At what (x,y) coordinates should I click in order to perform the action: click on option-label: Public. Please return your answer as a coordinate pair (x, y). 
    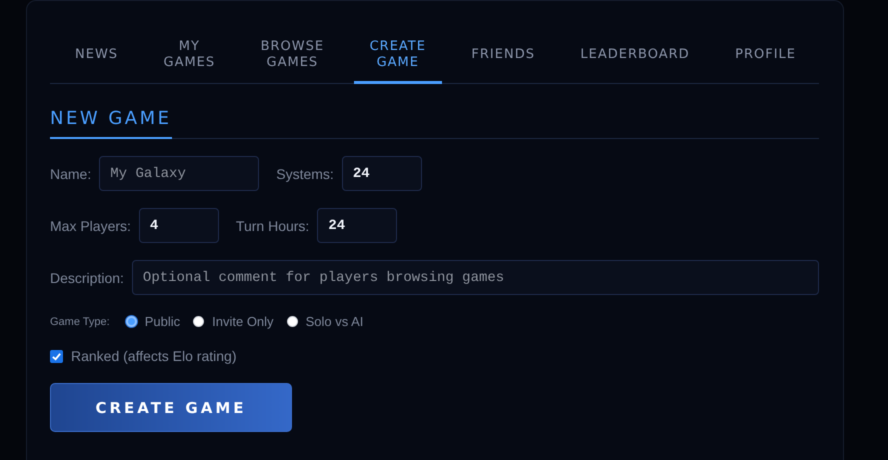
    Looking at the image, I should click on (162, 321).